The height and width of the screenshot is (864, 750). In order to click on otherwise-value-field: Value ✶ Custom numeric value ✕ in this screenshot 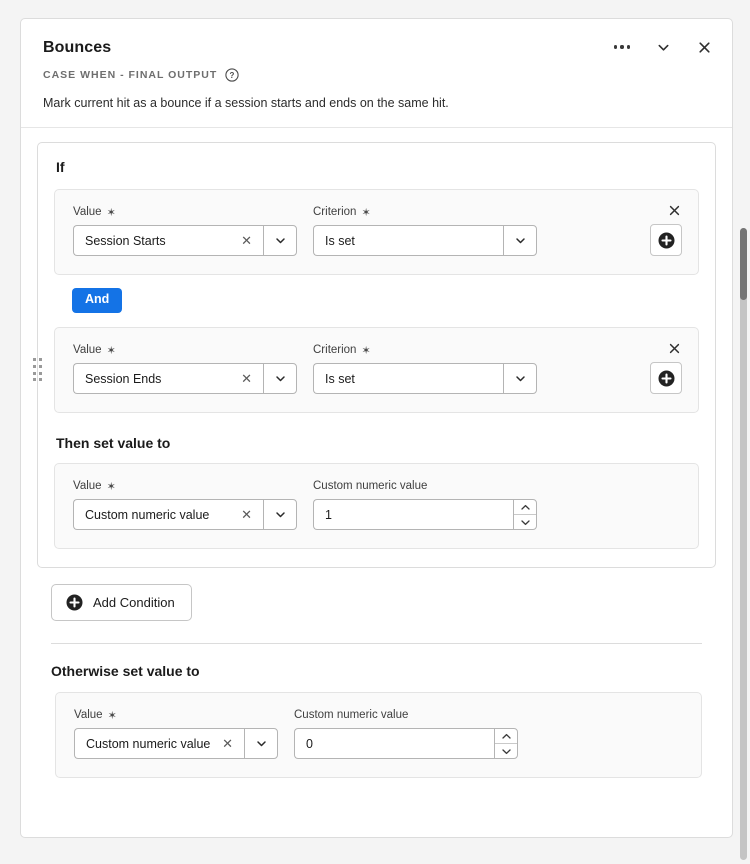, I will do `click(176, 734)`.